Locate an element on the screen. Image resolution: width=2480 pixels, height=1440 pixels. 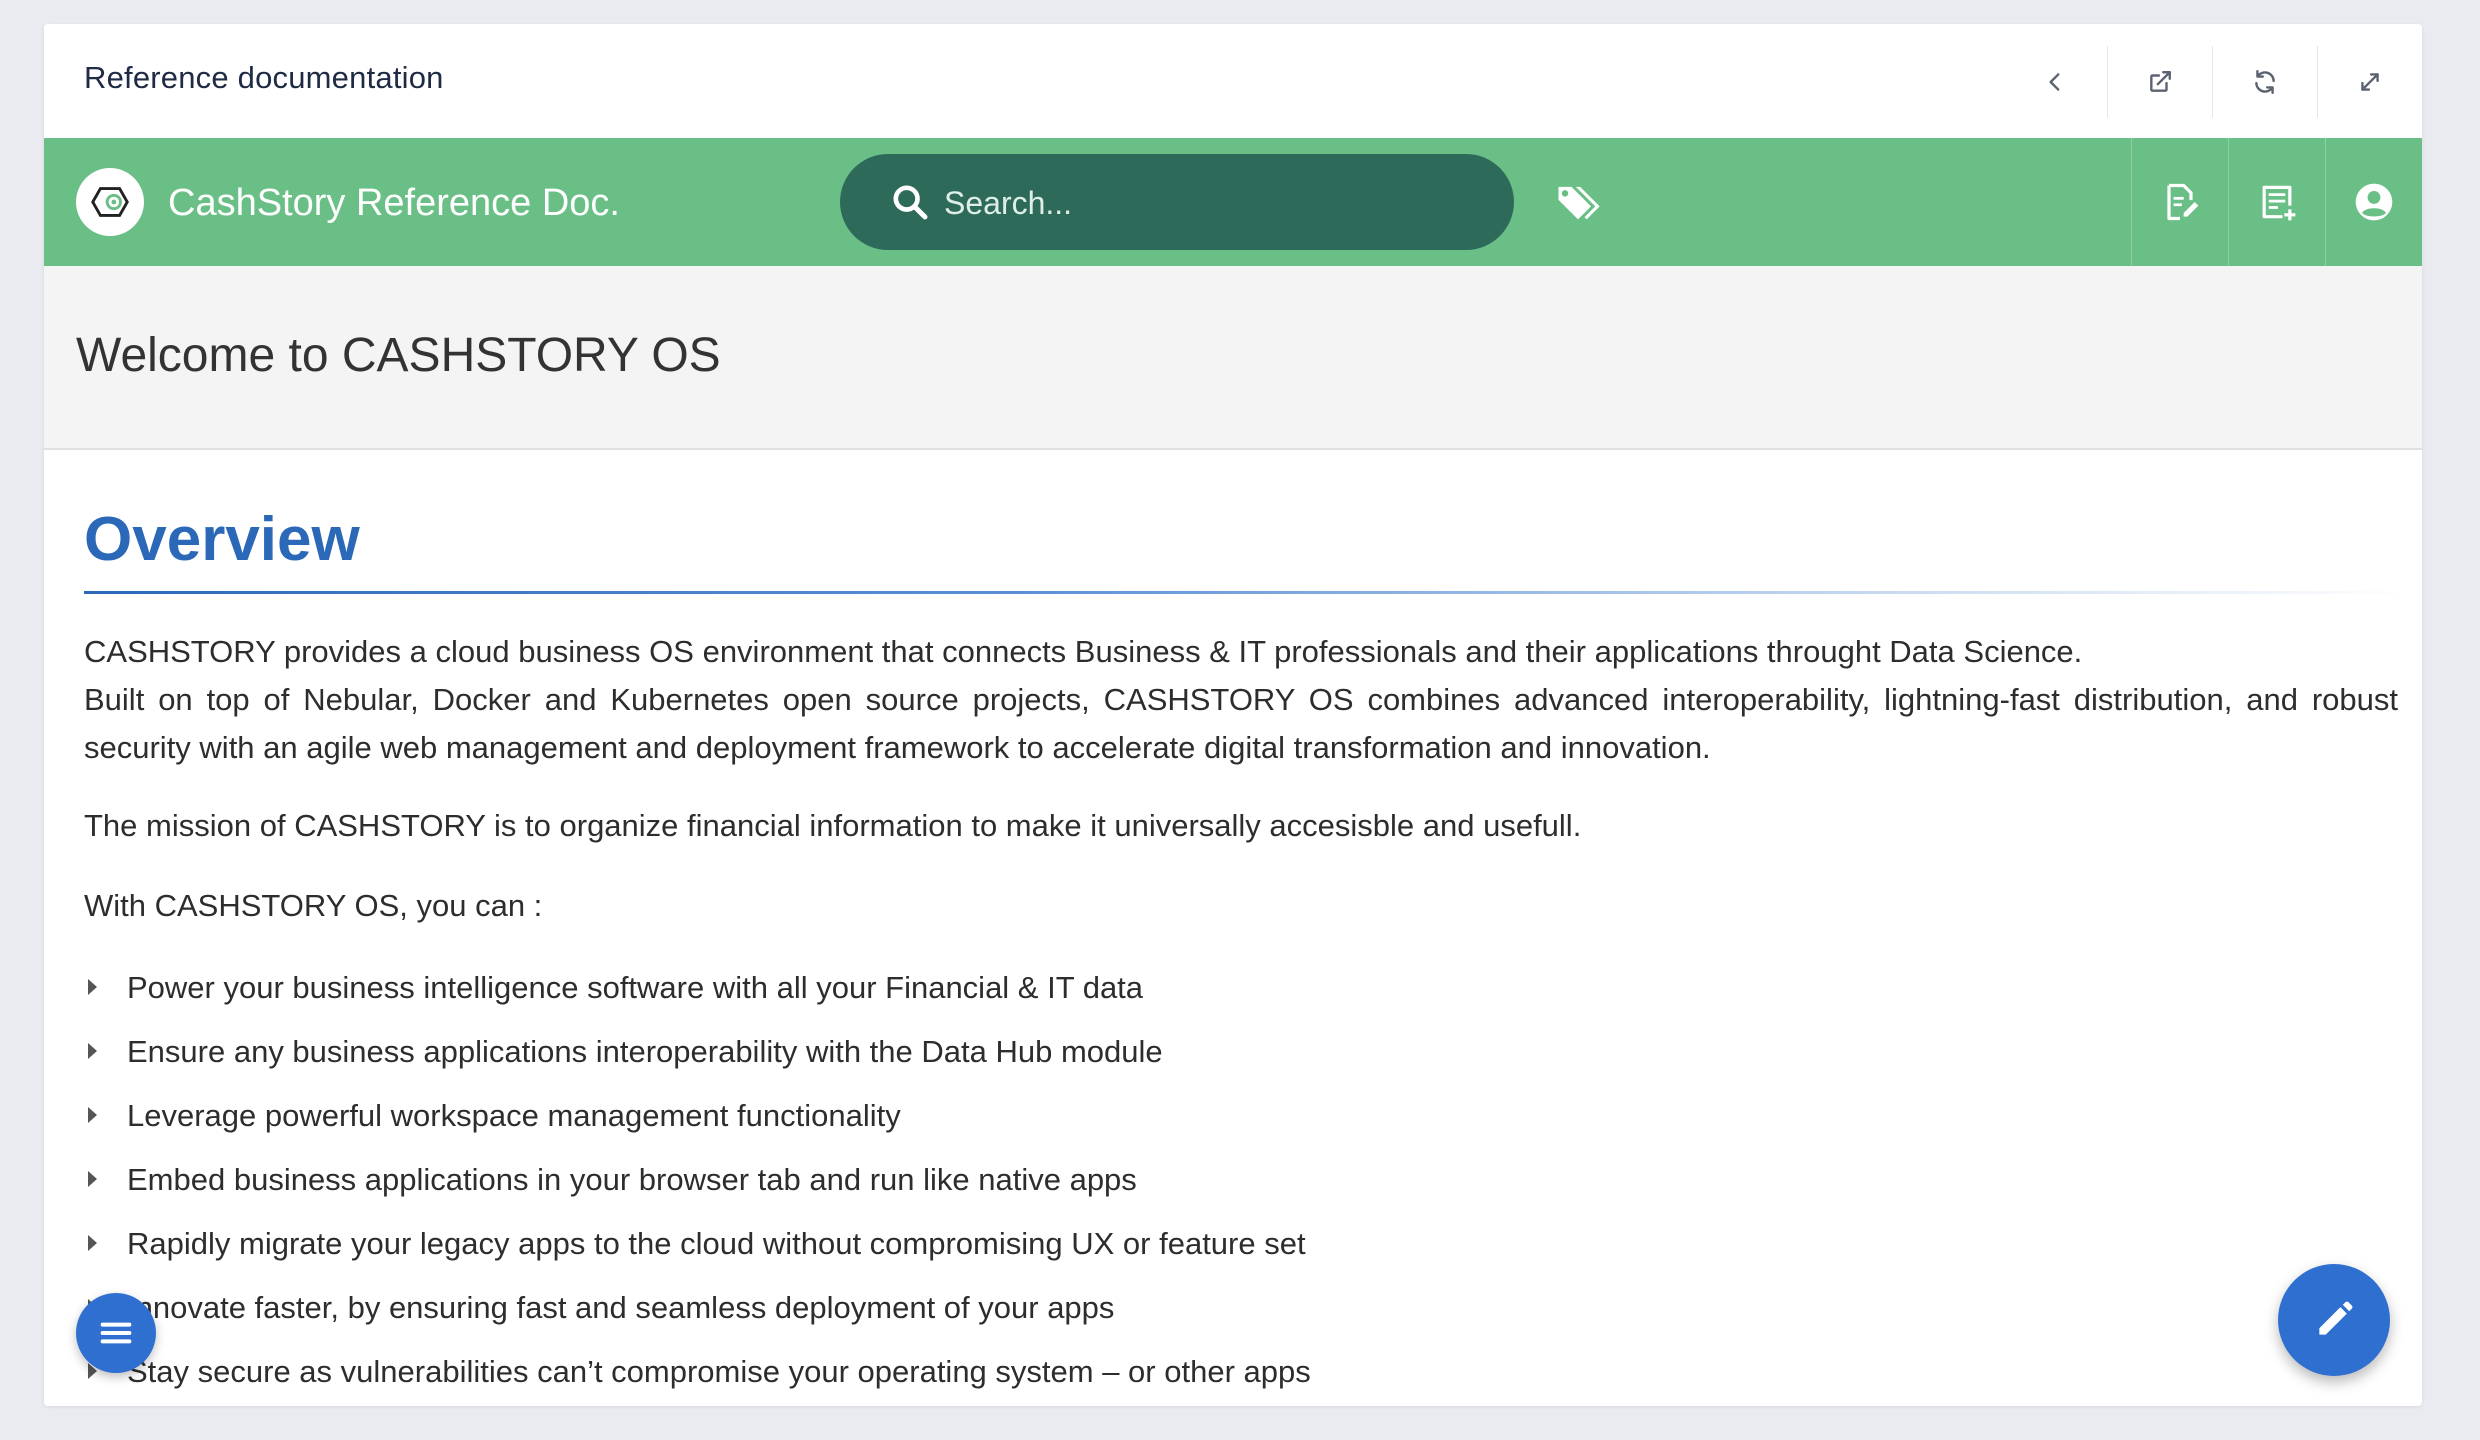
chevron-left-icon is located at coordinates (2054, 82).